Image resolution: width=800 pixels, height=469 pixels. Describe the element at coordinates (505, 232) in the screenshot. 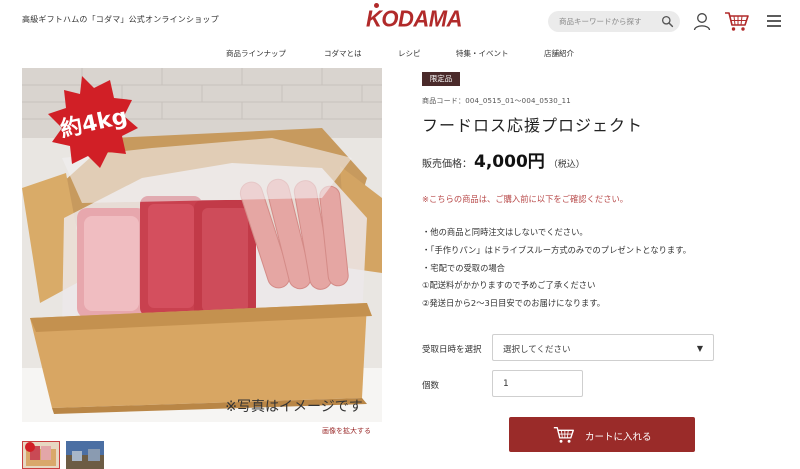

I see `note-line: ・他の商品と同時注文はしないでください。` at that location.